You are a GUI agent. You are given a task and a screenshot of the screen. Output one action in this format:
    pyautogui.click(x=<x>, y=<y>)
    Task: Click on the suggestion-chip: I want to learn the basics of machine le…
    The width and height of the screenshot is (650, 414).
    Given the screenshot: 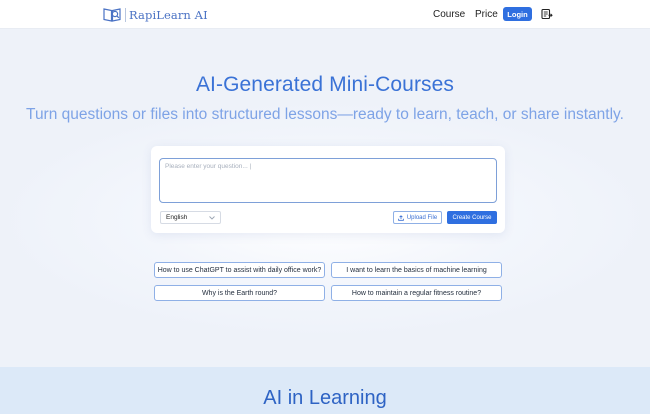 What is the action you would take?
    pyautogui.click(x=416, y=270)
    